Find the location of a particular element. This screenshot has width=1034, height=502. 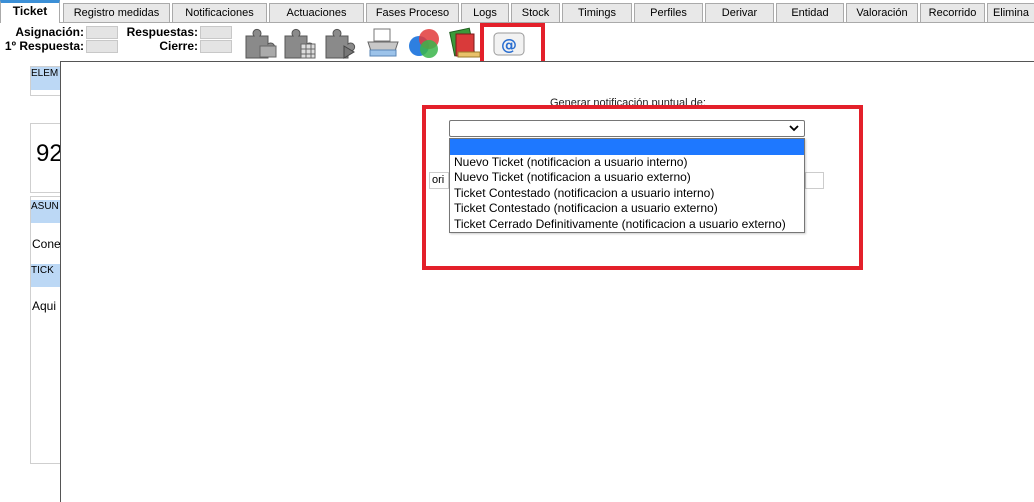

asunto-header: ASUN is located at coordinates (45, 211).